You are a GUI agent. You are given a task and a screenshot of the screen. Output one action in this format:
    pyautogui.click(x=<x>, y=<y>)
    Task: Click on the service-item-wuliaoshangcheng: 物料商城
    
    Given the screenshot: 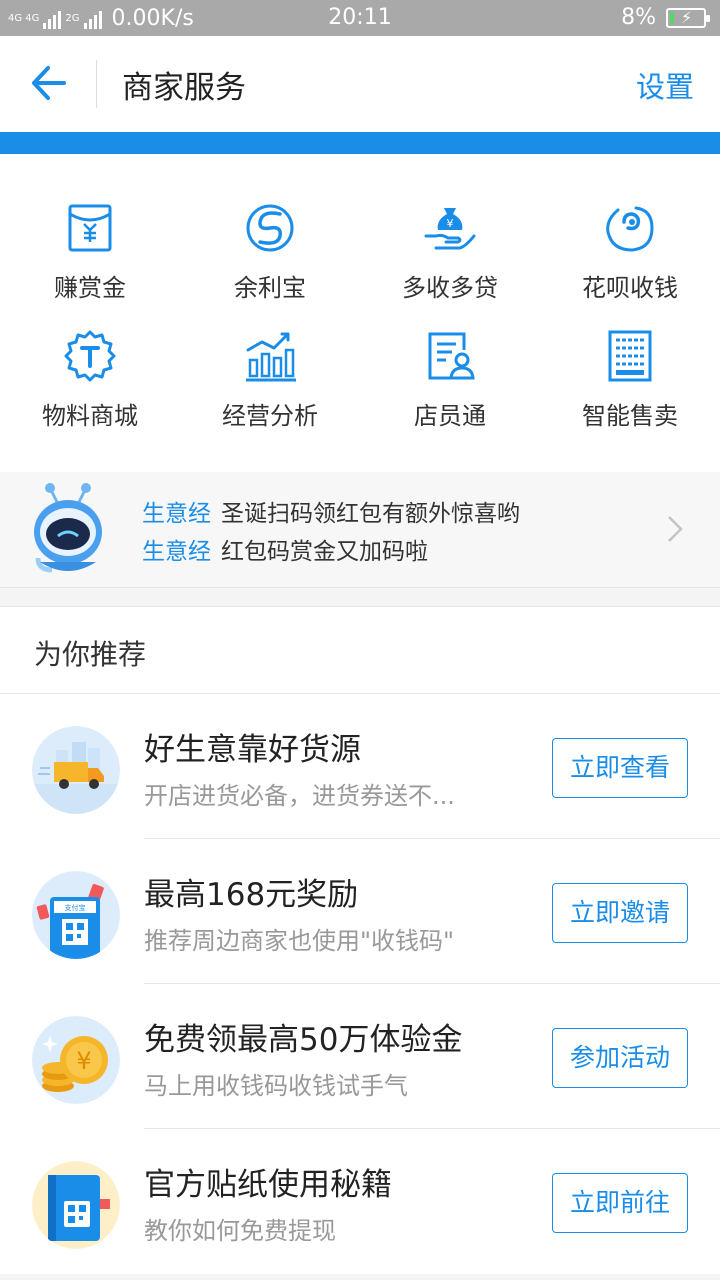 What is the action you would take?
    pyautogui.click(x=90, y=379)
    